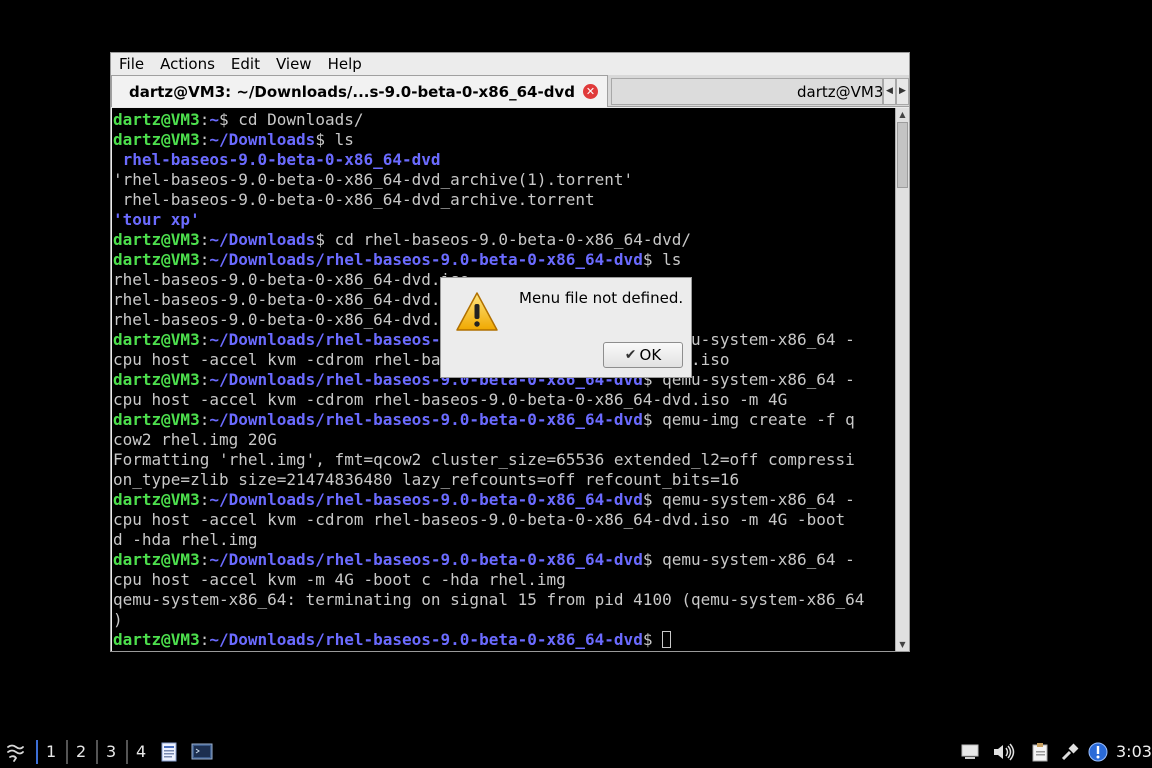 This screenshot has height=768, width=1152. What do you see at coordinates (748, 419) in the screenshot?
I see `terminal-text: $ qemu-img create -f q` at bounding box center [748, 419].